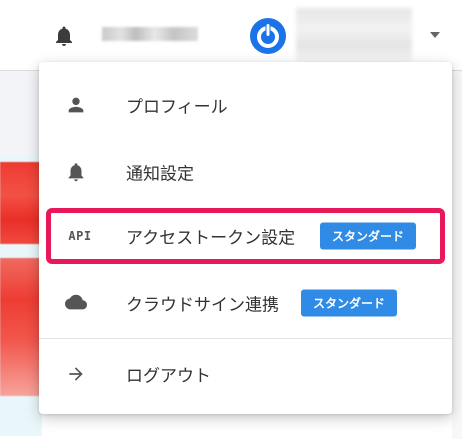  Describe the element at coordinates (76, 303) in the screenshot. I see `cloud-icon` at that location.